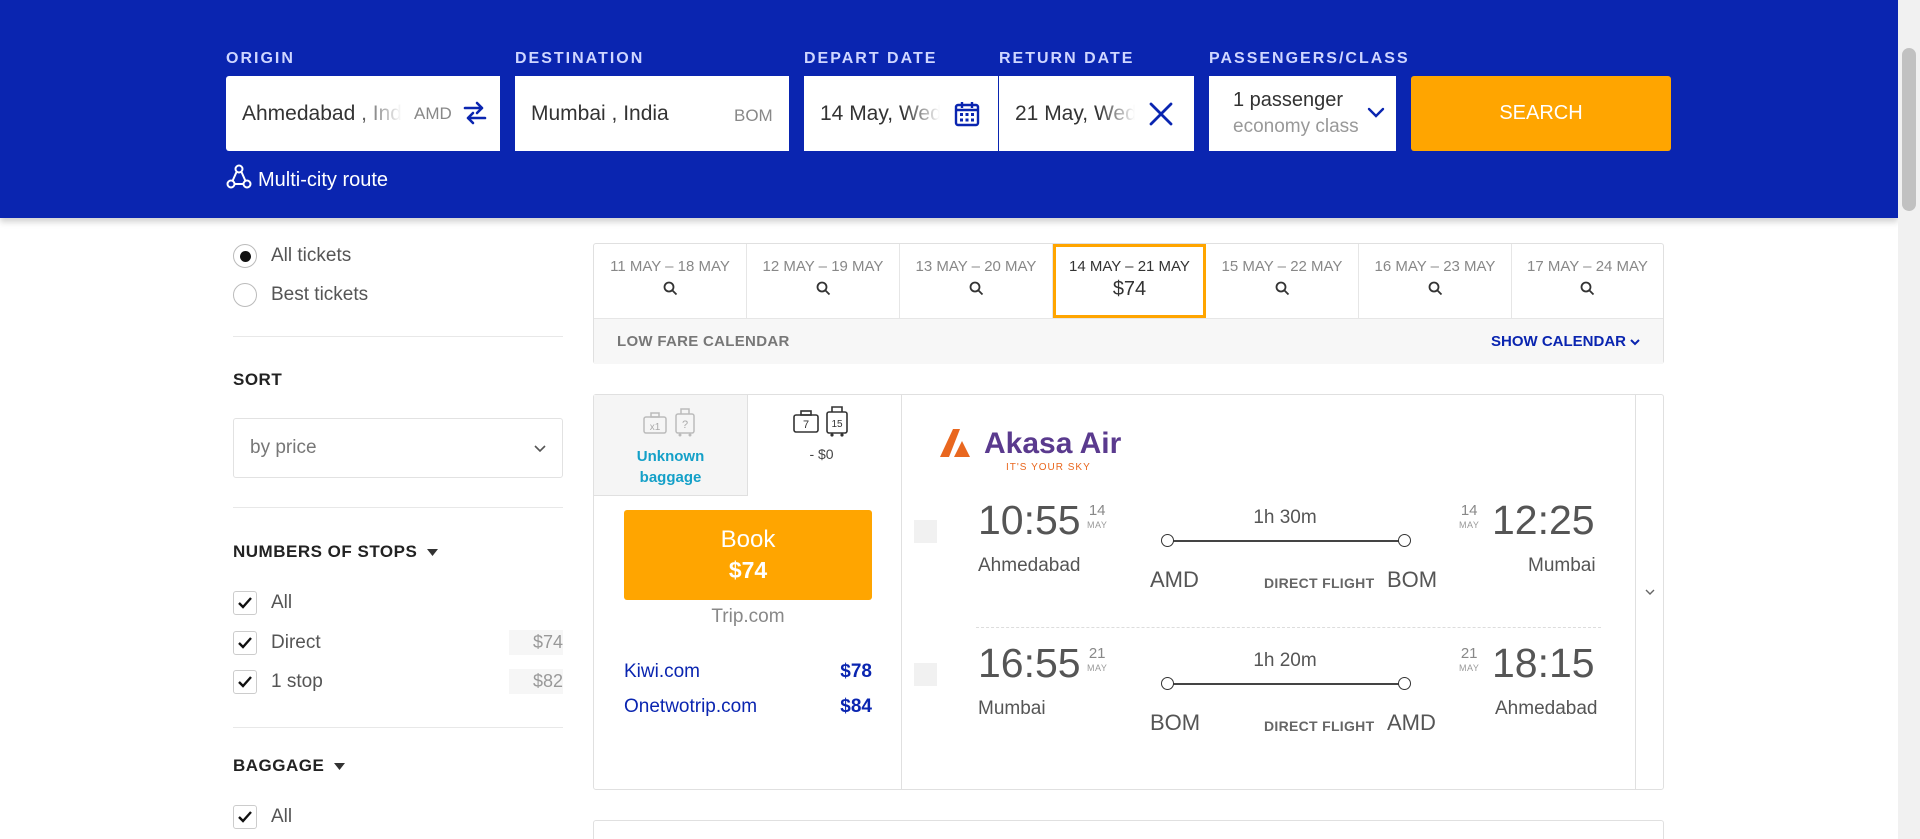  What do you see at coordinates (748, 555) in the screenshot?
I see `book-button: Book $74` at bounding box center [748, 555].